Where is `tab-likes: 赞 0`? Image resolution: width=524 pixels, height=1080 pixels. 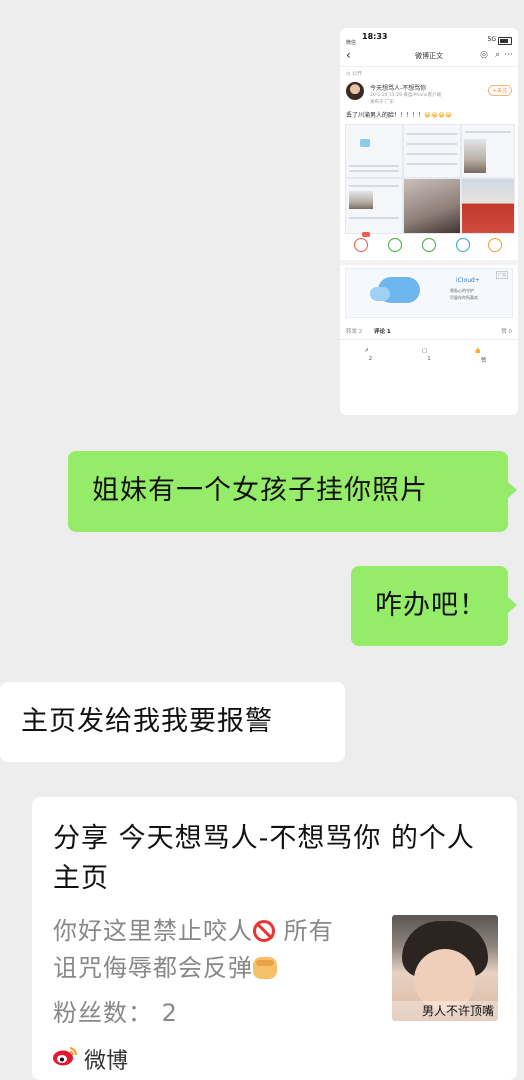
tab-likes: 赞 0 is located at coordinates (506, 332).